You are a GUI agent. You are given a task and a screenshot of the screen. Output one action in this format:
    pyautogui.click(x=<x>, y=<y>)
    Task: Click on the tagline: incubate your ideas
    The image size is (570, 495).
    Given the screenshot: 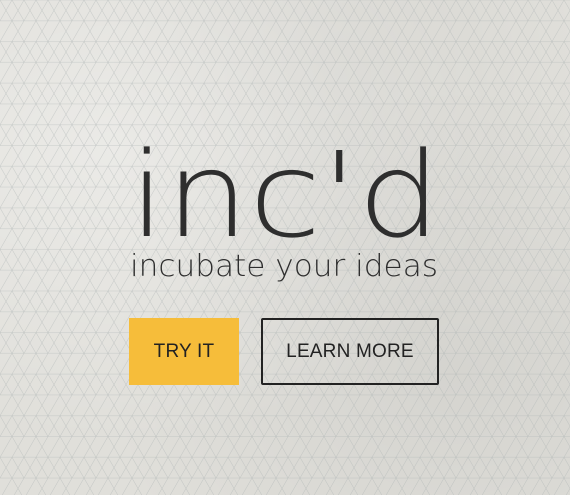 What is the action you would take?
    pyautogui.click(x=284, y=266)
    